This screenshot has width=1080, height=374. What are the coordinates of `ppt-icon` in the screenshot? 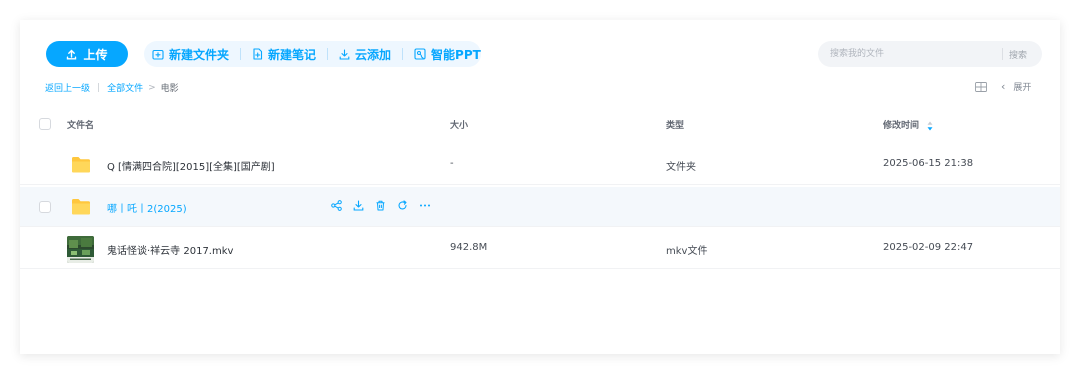 It's located at (420, 54).